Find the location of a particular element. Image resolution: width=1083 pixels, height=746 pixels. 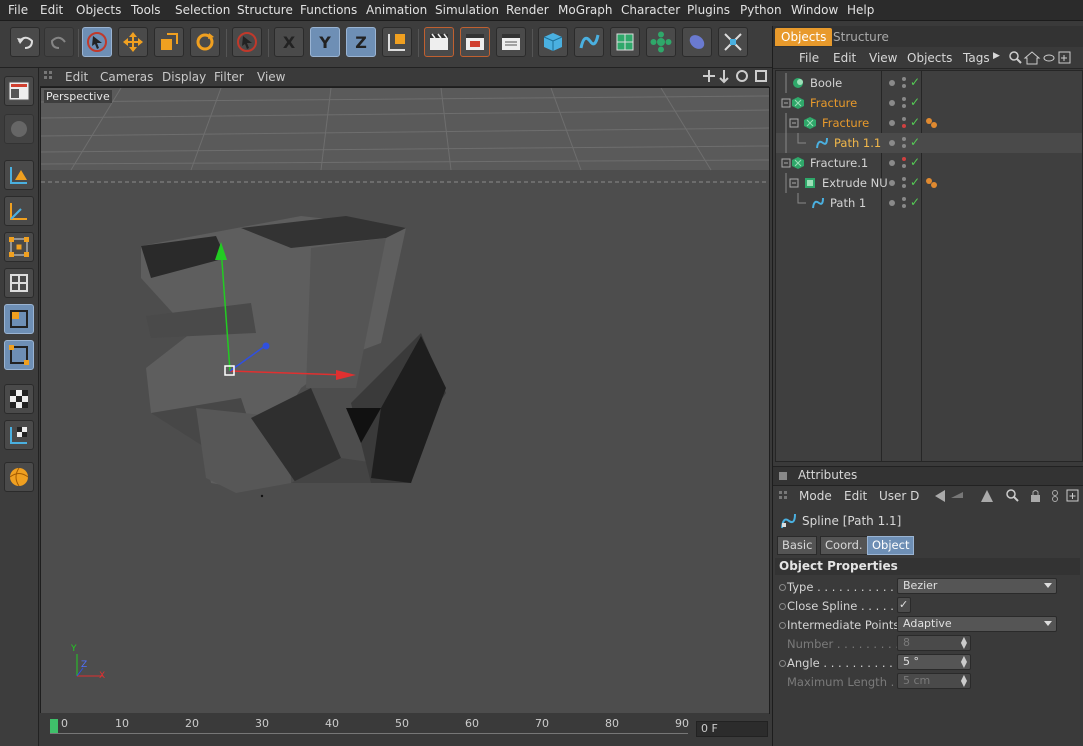

viewport-camera-label: Perspective is located at coordinates (78, 96).